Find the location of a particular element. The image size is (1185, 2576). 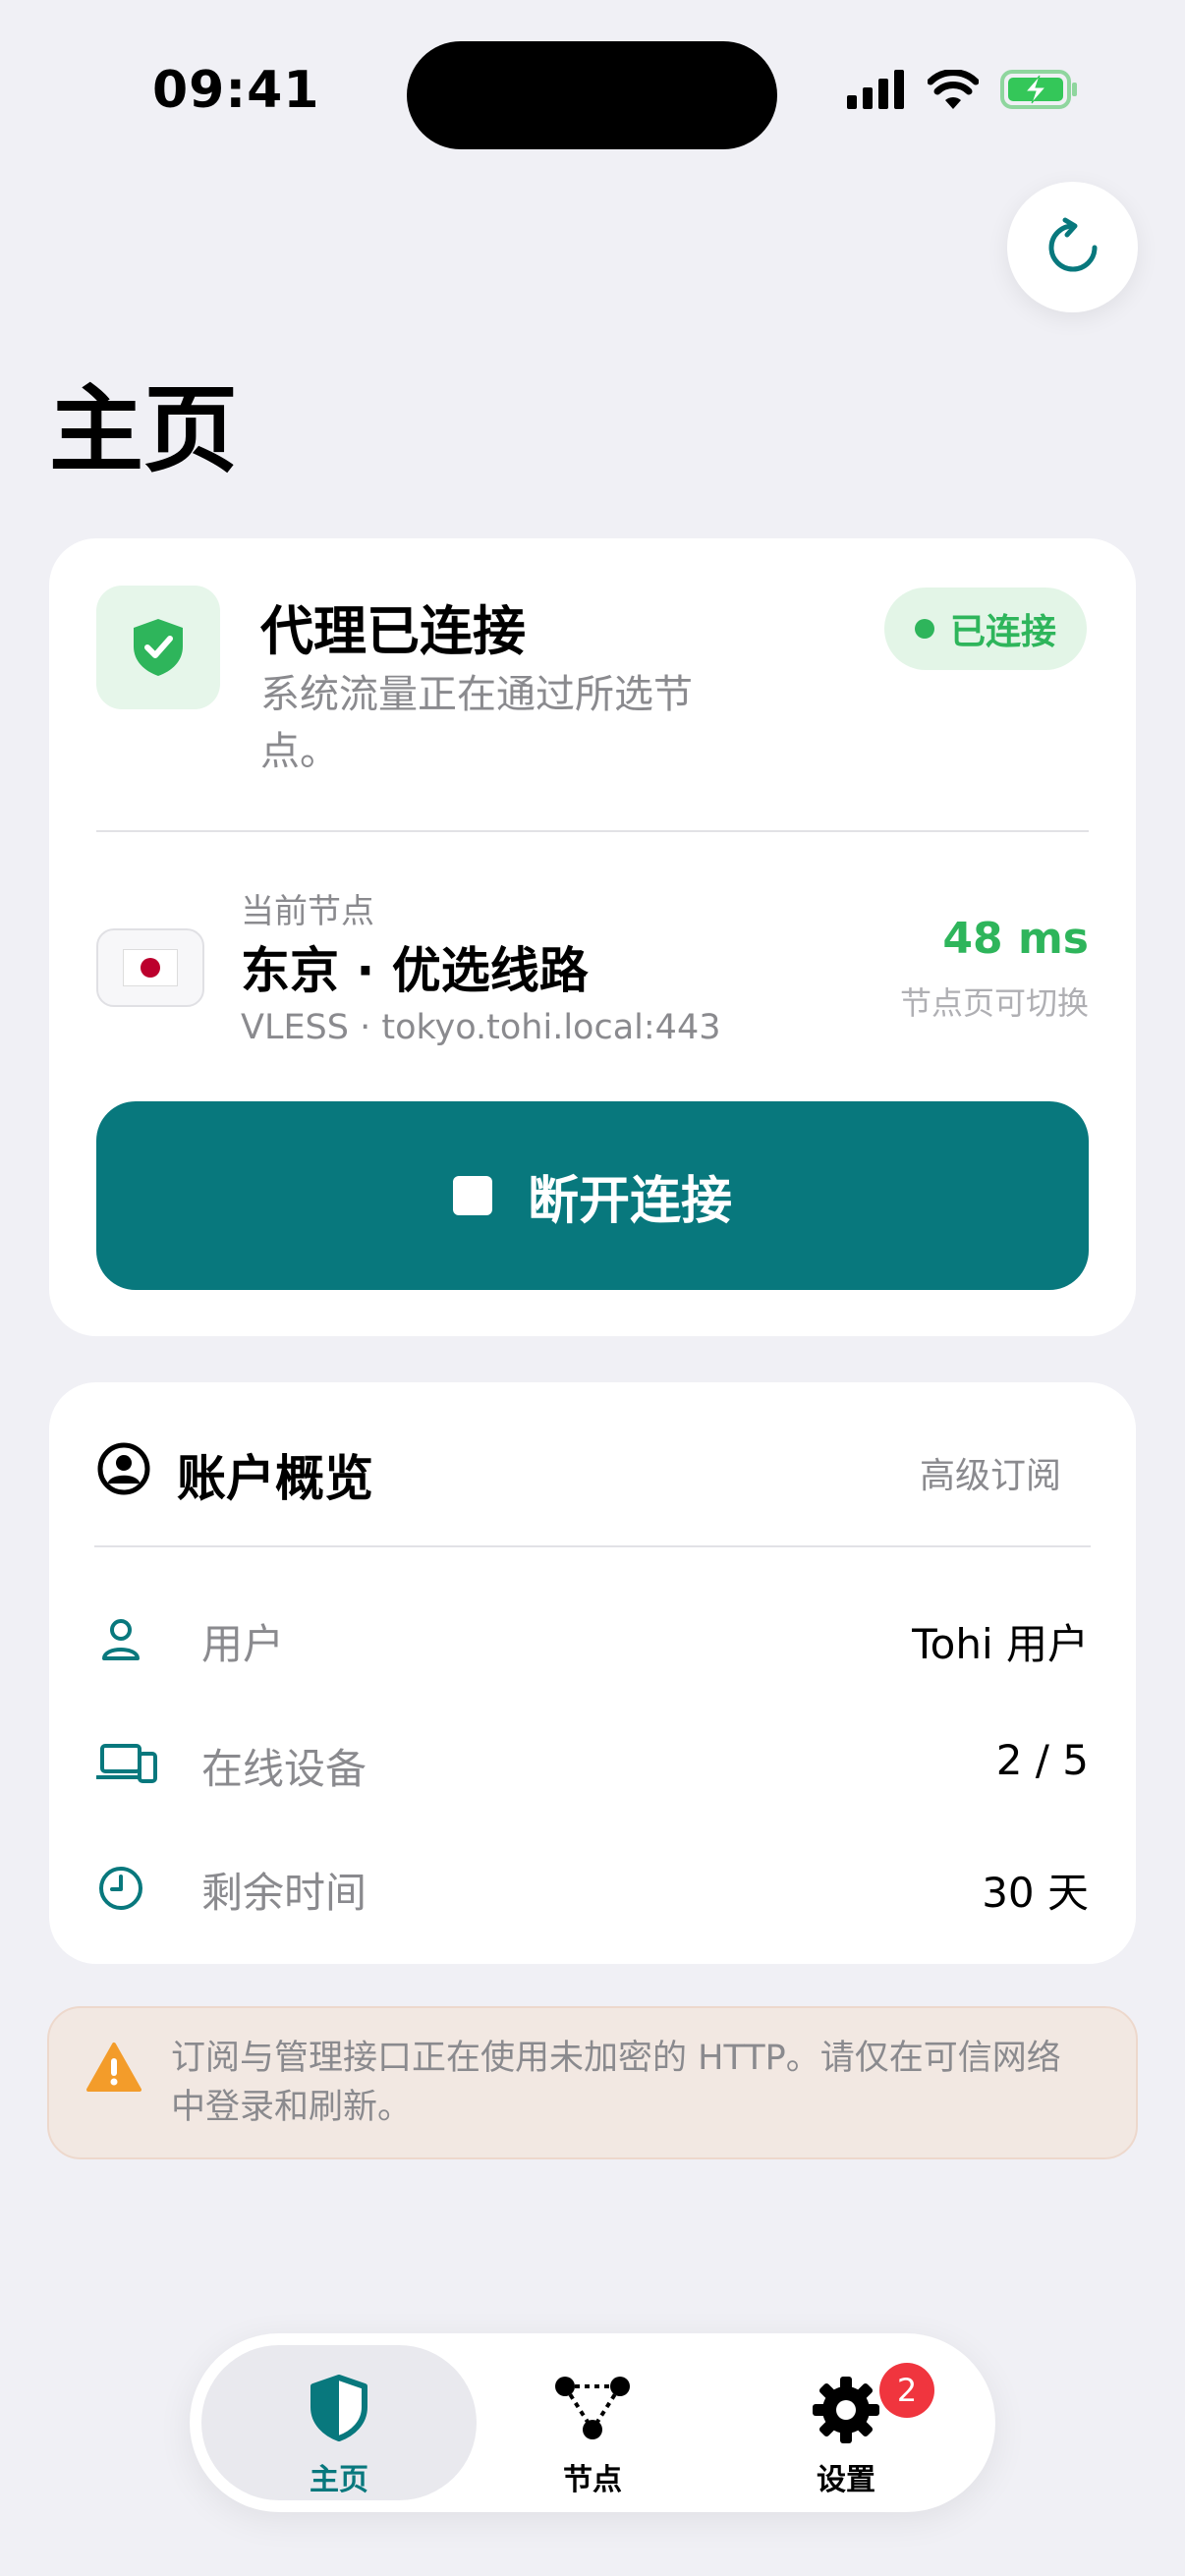

dynamic-island is located at coordinates (592, 95).